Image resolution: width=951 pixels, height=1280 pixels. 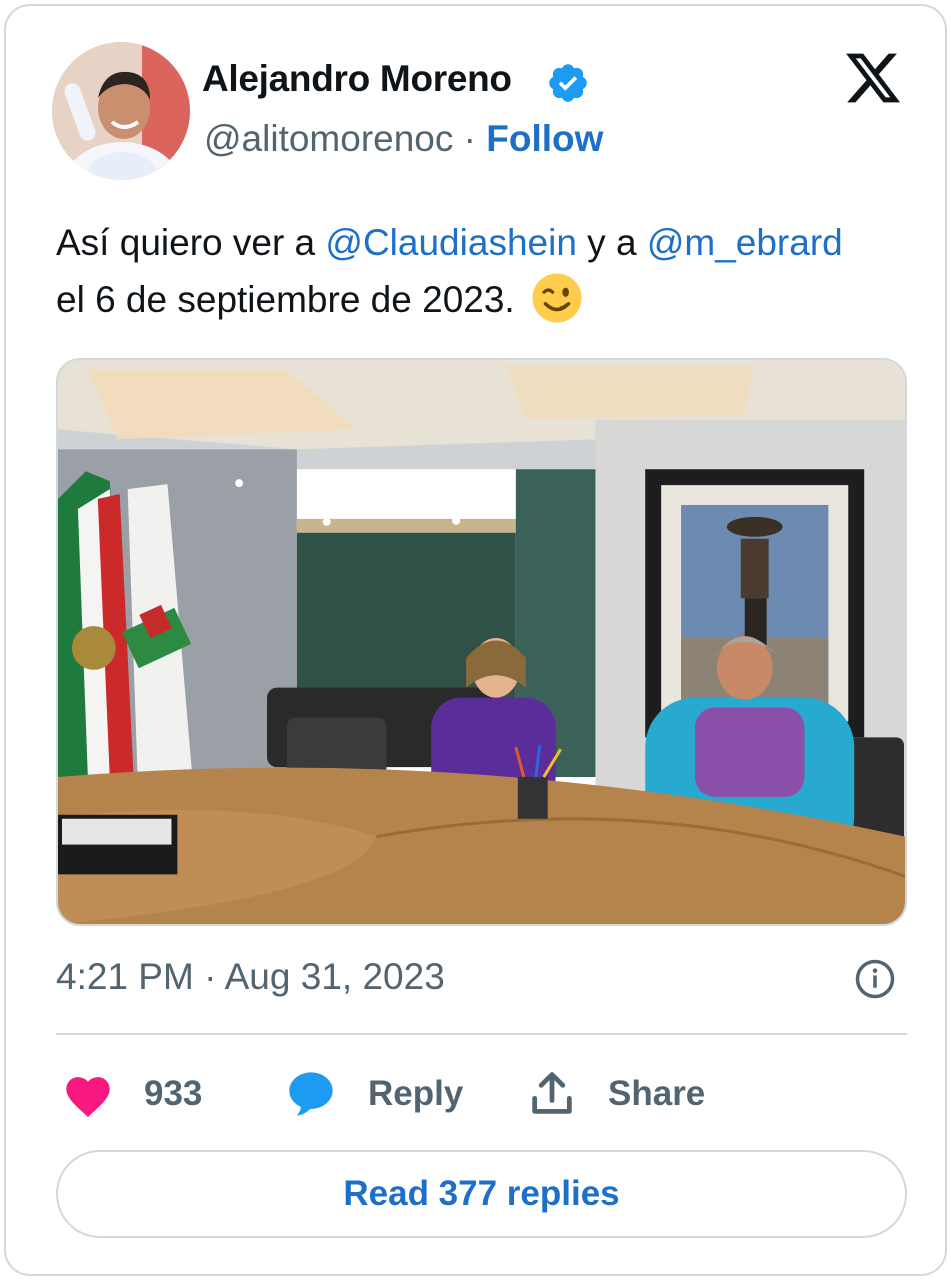 What do you see at coordinates (173, 1093) in the screenshot?
I see `like-count: 933` at bounding box center [173, 1093].